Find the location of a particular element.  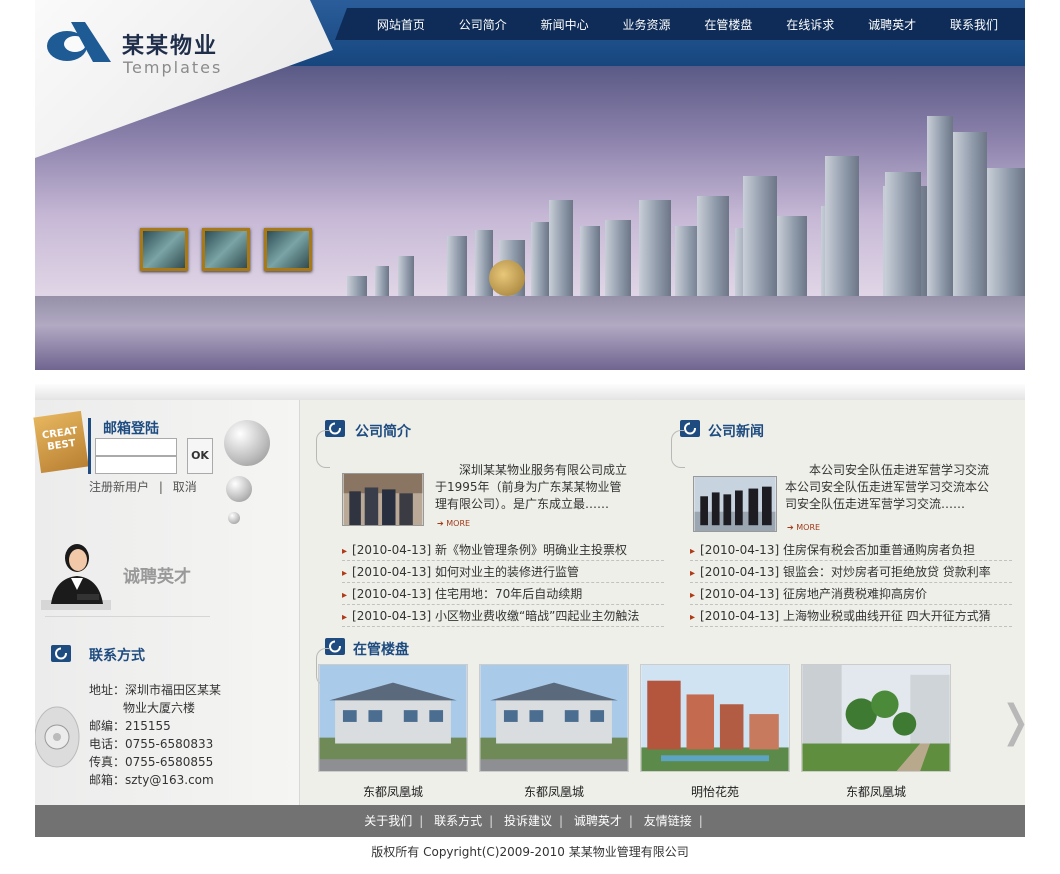

logo-icon is located at coordinates (79, 42).